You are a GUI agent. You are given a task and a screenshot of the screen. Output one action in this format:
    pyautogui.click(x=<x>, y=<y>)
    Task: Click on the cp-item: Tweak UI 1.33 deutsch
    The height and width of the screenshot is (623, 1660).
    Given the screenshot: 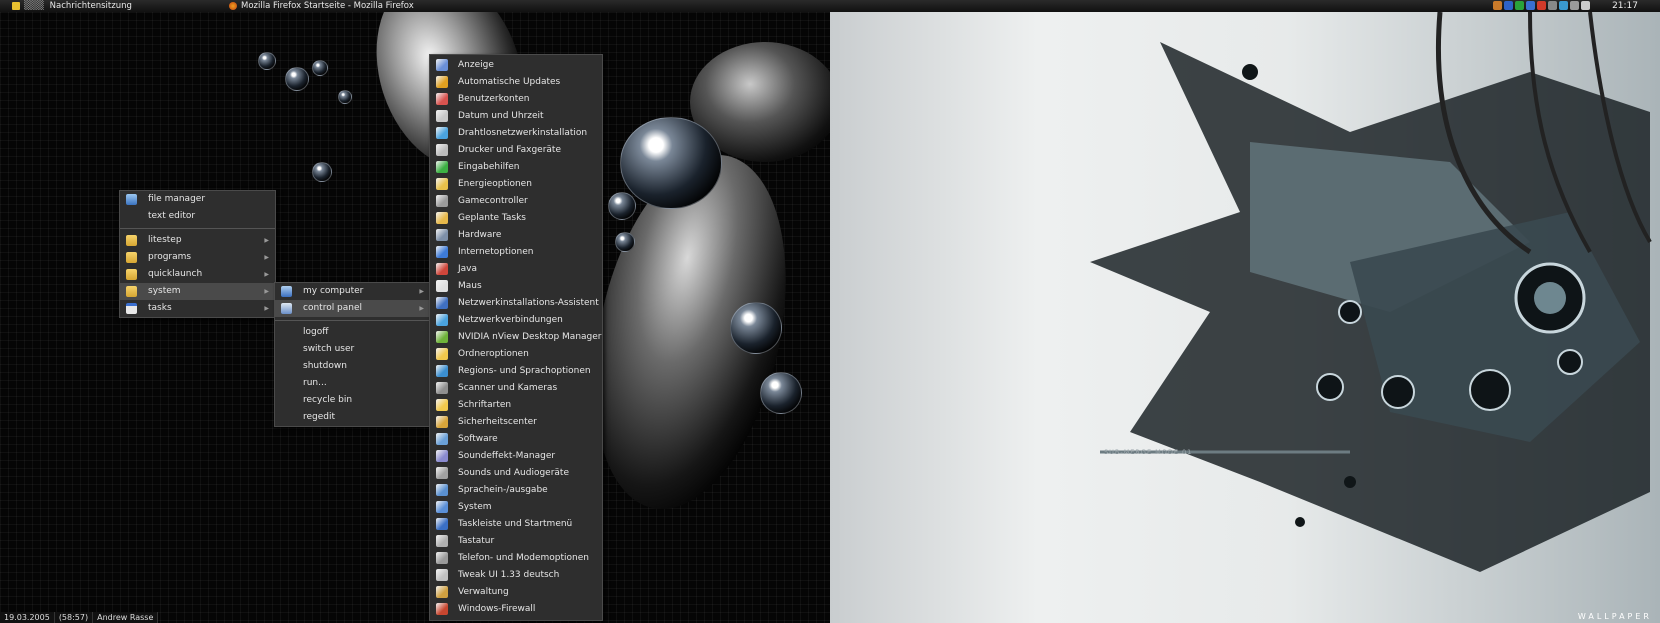 What is the action you would take?
    pyautogui.click(x=516, y=575)
    